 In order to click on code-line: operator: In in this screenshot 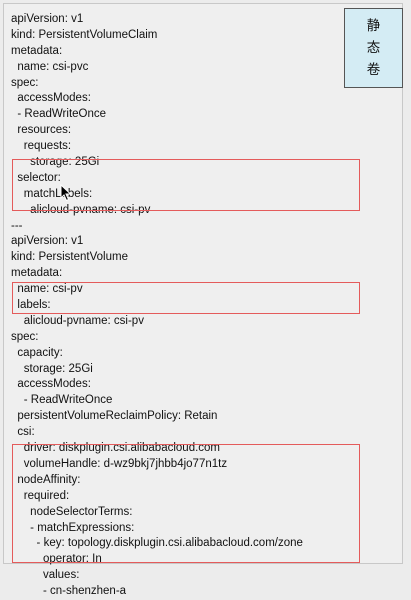, I will do `click(56, 559)`.